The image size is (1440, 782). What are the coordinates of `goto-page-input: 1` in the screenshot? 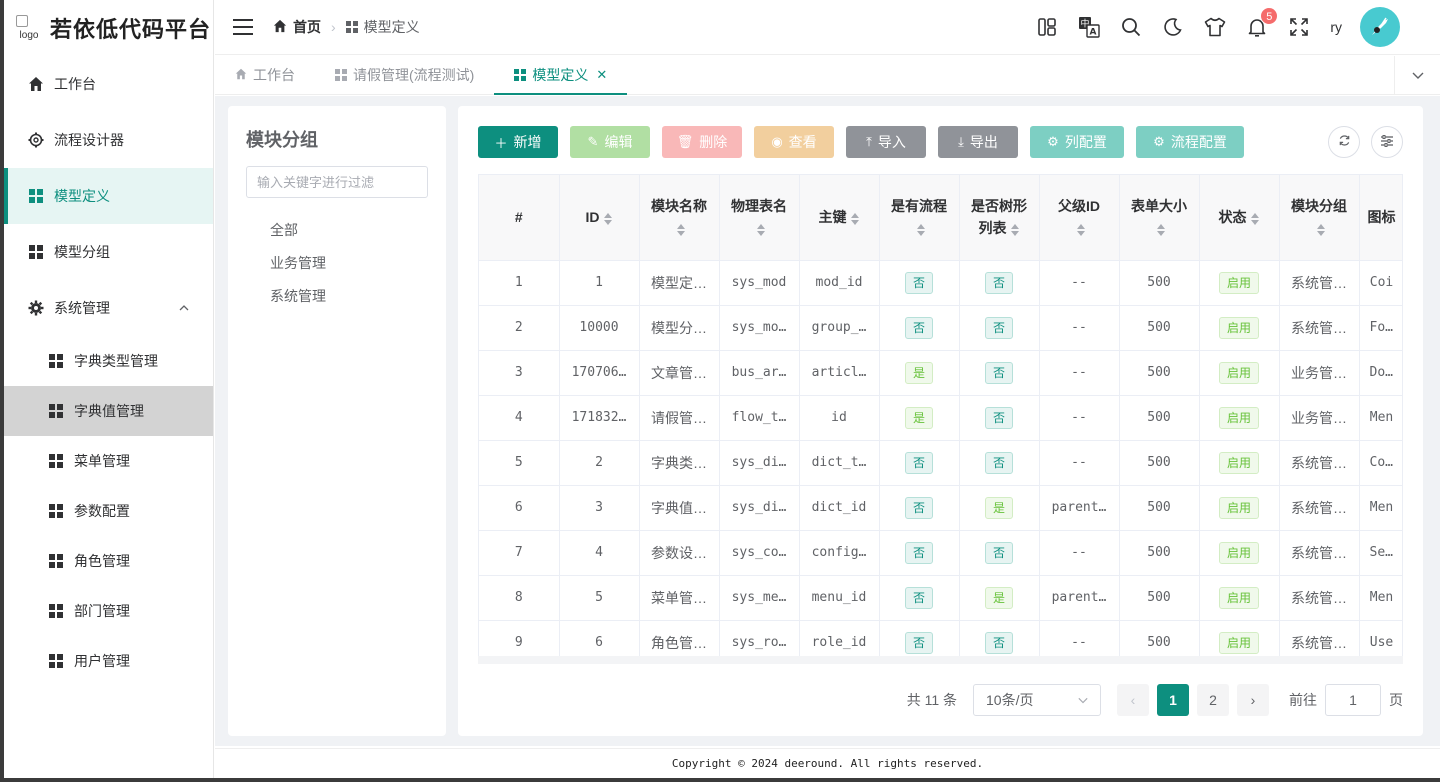 It's located at (1353, 700).